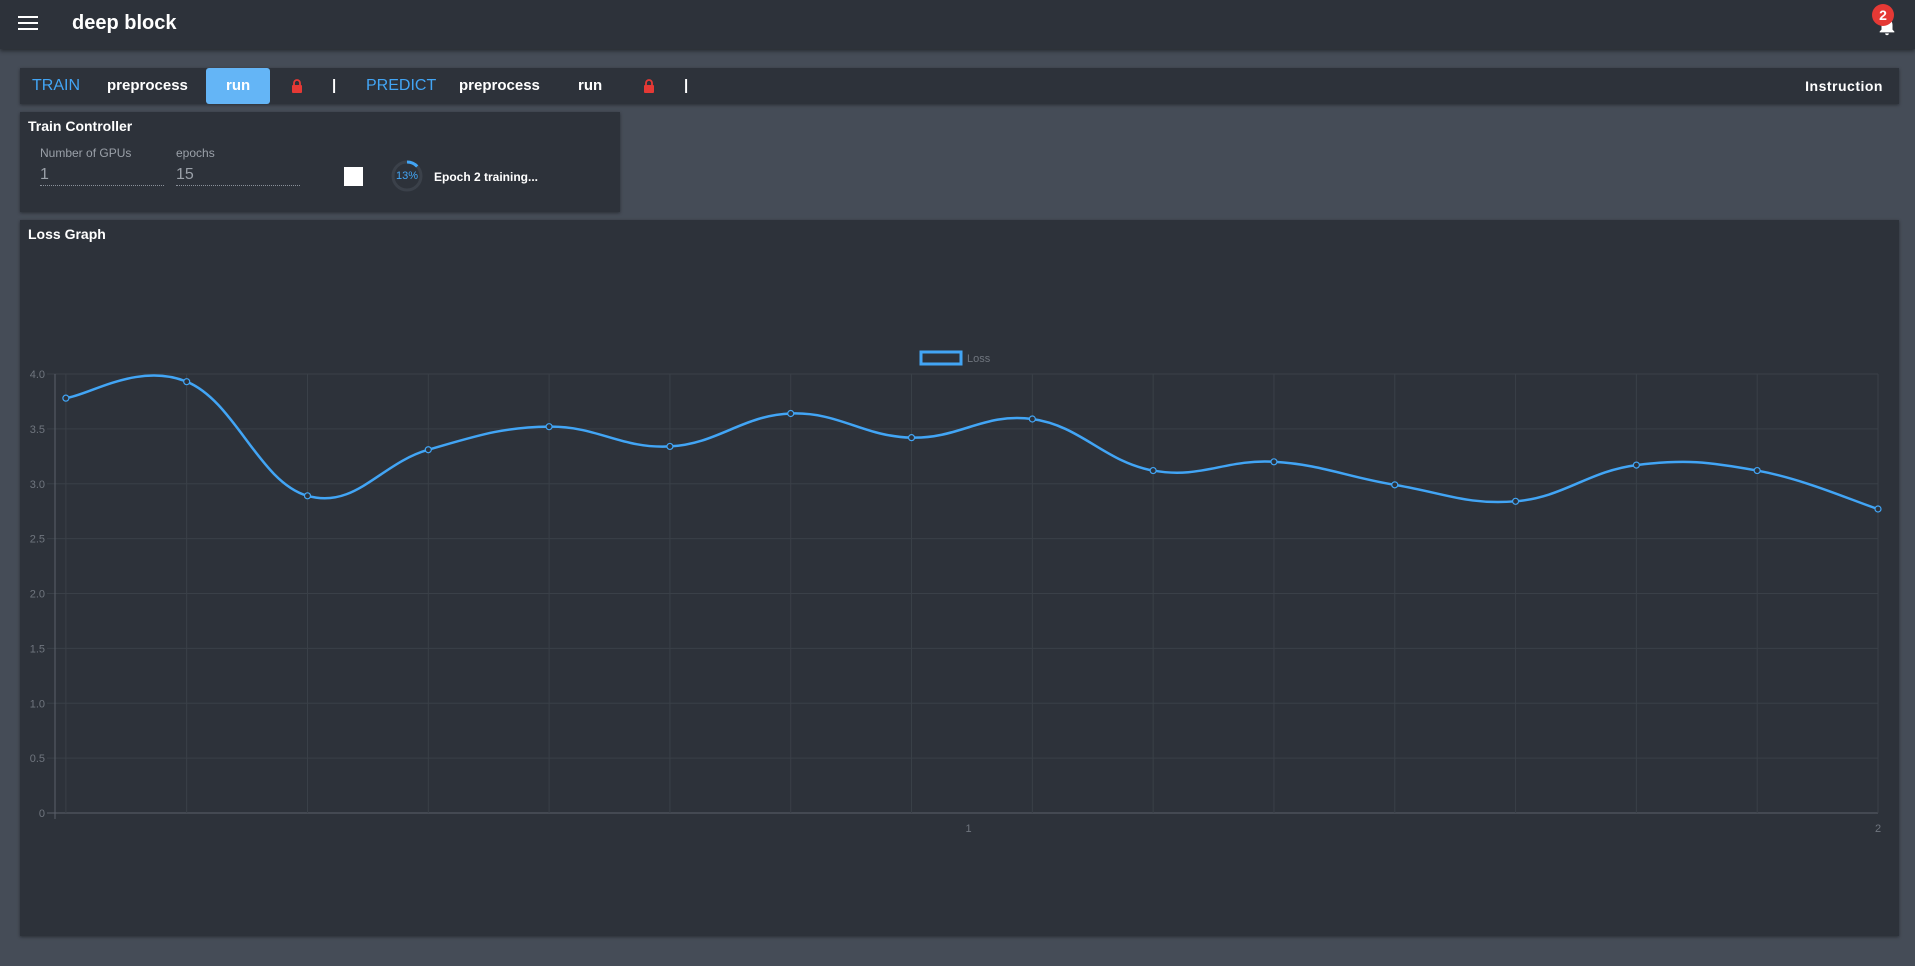 The width and height of the screenshot is (1915, 966). I want to click on app-title: deep block, so click(124, 23).